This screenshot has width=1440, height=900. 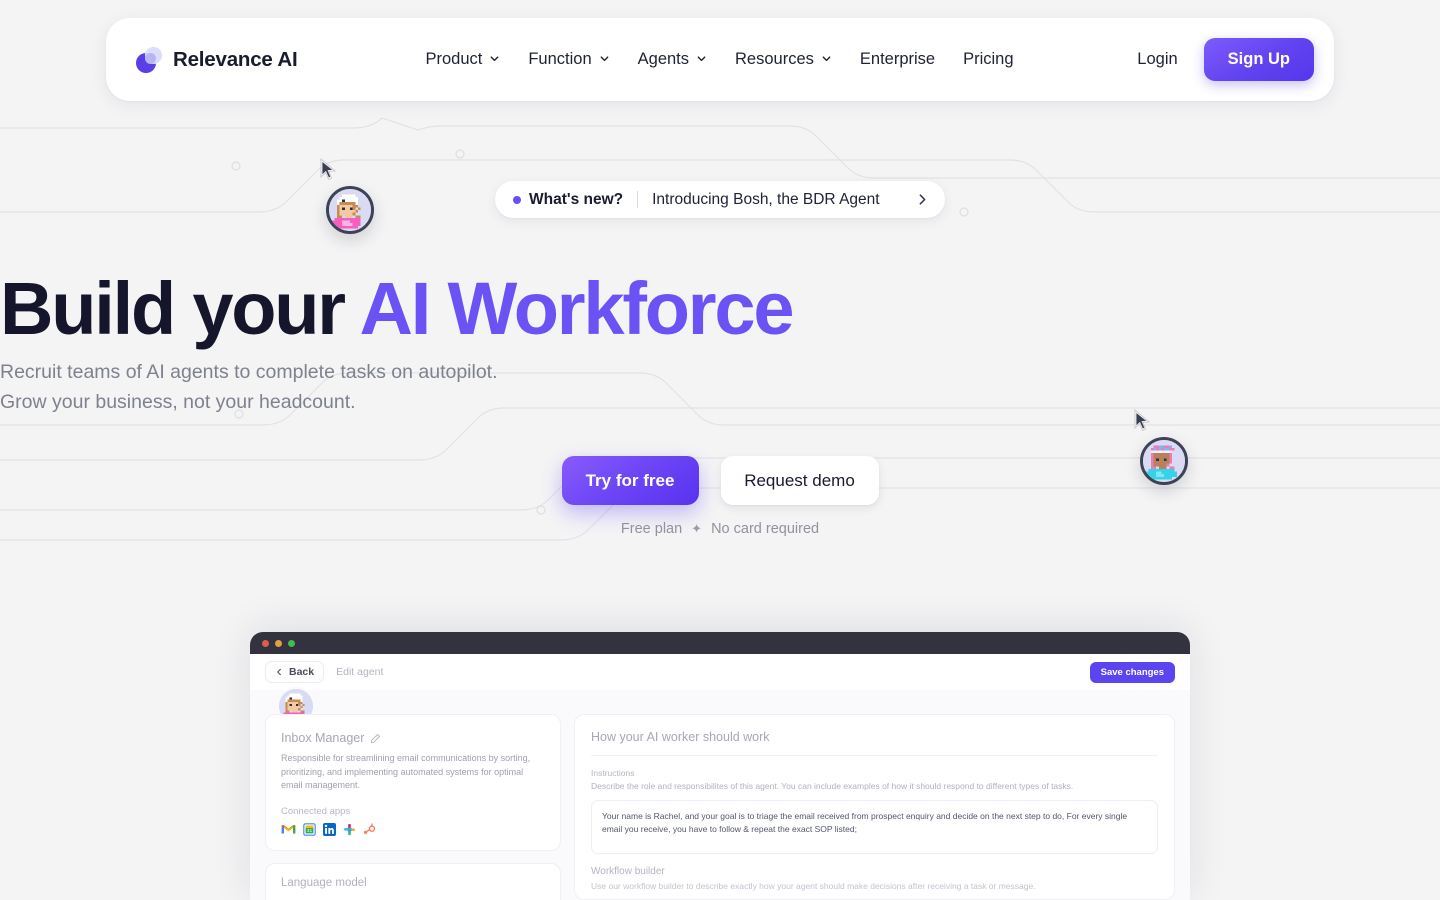 What do you see at coordinates (278, 643) in the screenshot?
I see `minimize-window-button` at bounding box center [278, 643].